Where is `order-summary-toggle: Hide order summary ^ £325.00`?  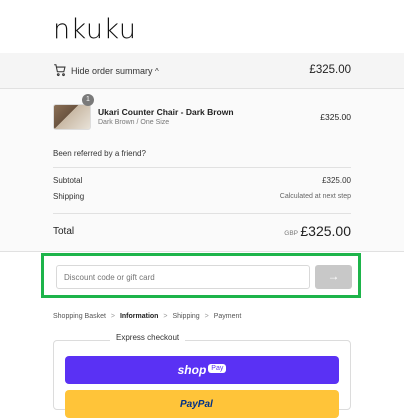 order-summary-toggle: Hide order summary ^ £325.00 is located at coordinates (202, 71).